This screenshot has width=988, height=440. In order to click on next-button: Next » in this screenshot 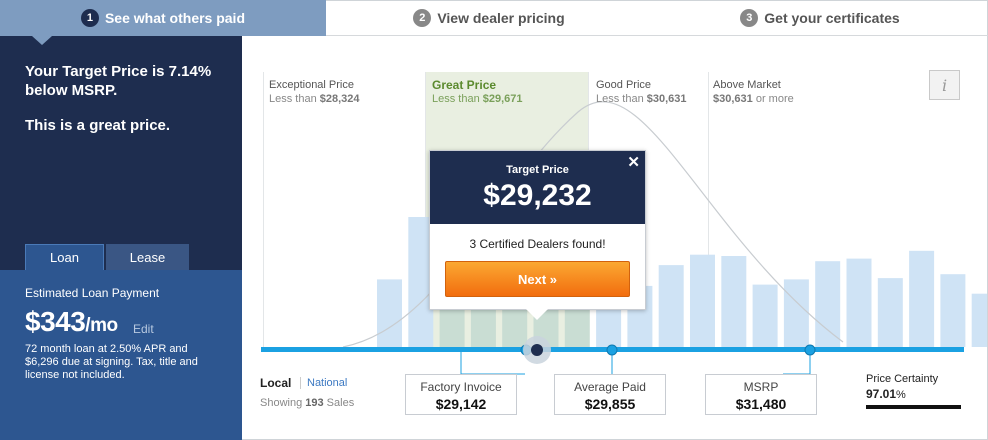, I will do `click(537, 279)`.